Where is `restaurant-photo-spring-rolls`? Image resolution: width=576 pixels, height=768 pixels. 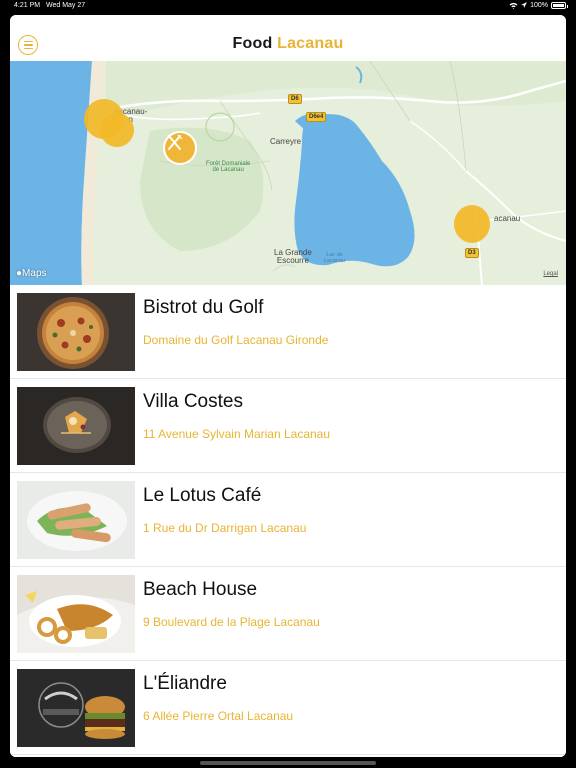 restaurant-photo-spring-rolls is located at coordinates (76, 520).